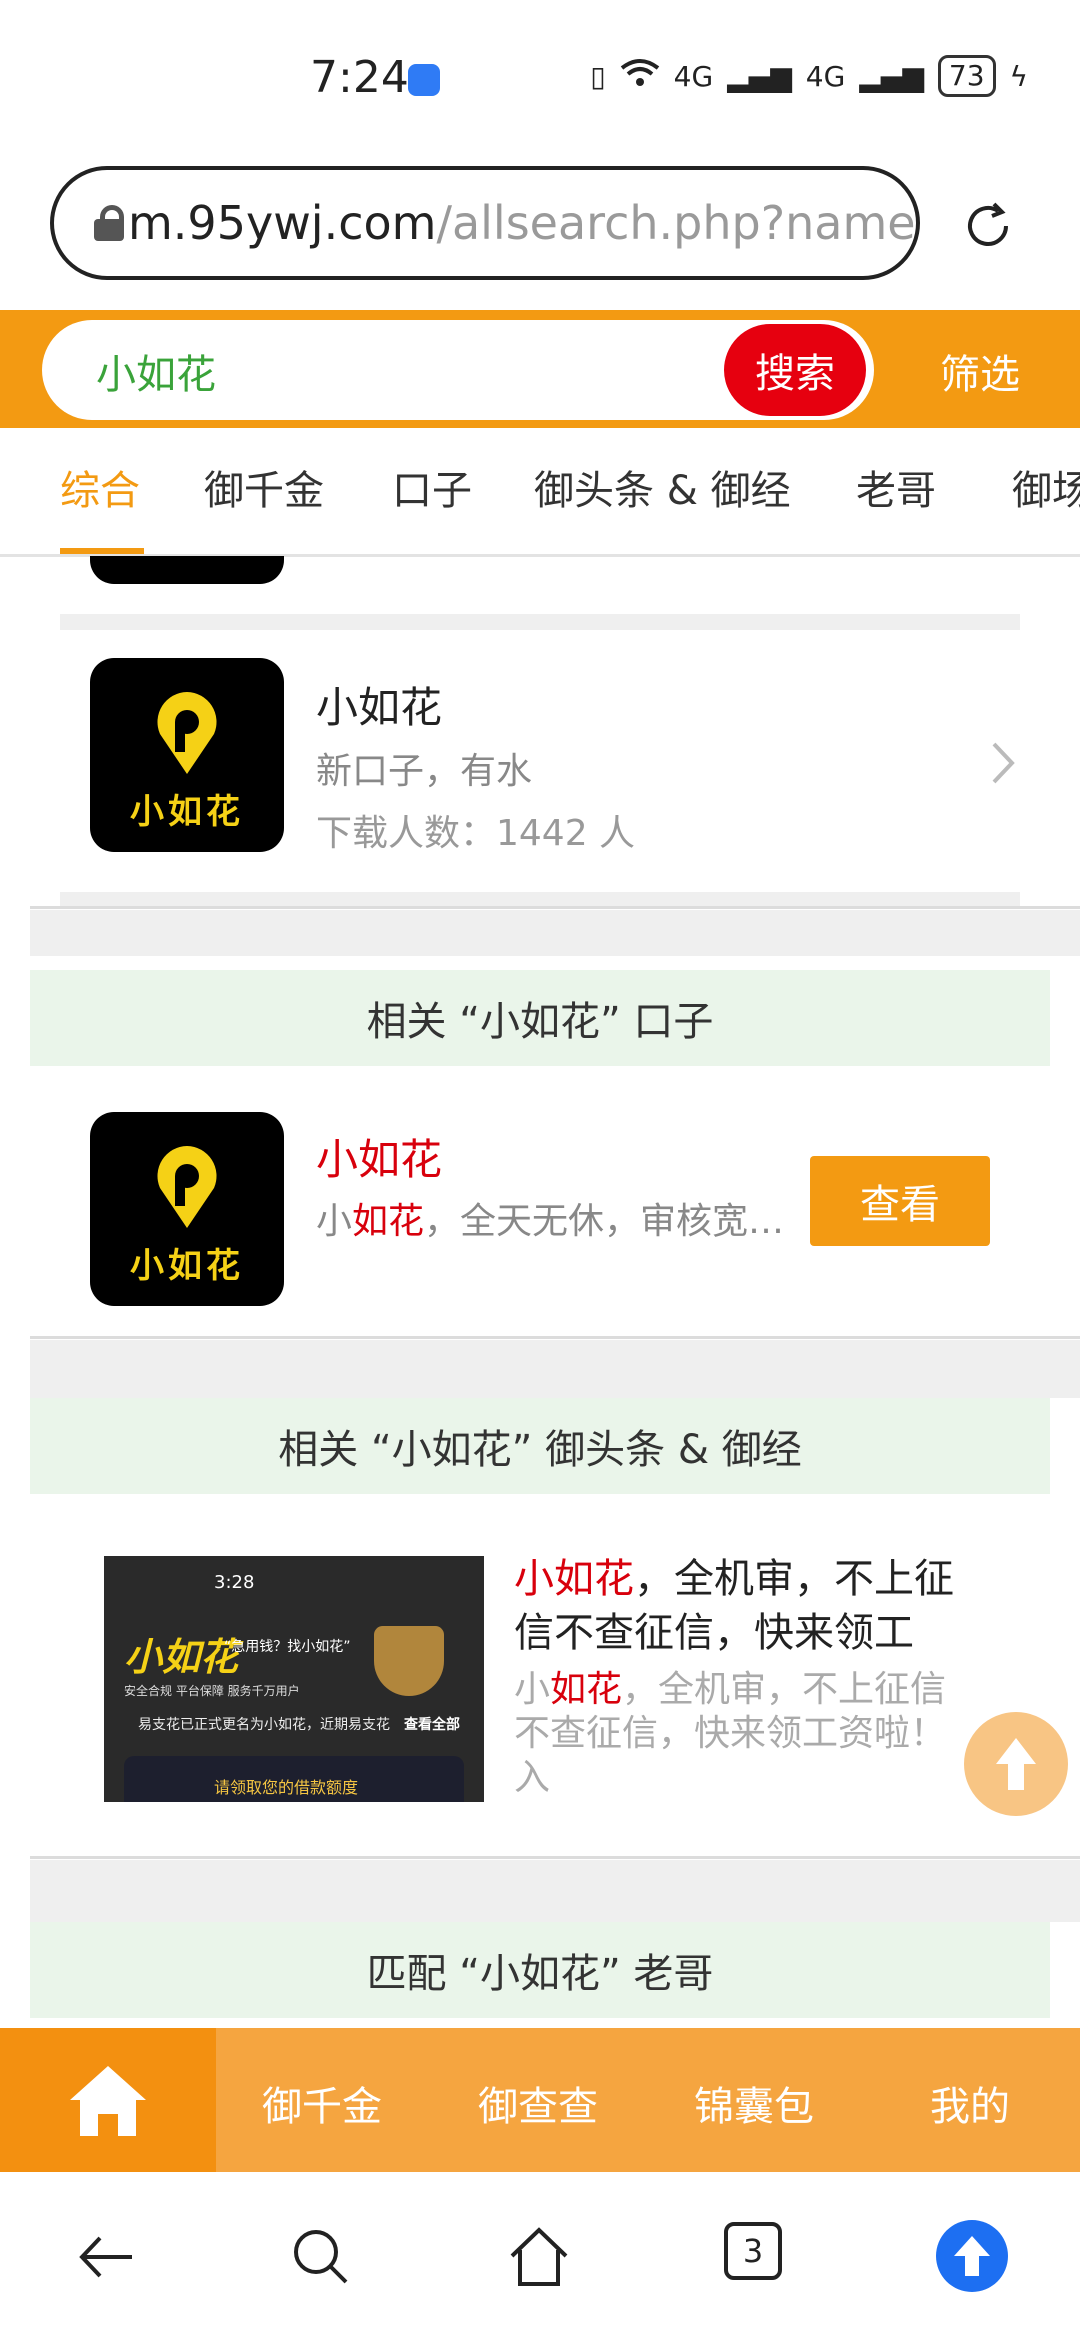 This screenshot has height=2340, width=1080. I want to click on wifi-icon, so click(640, 76).